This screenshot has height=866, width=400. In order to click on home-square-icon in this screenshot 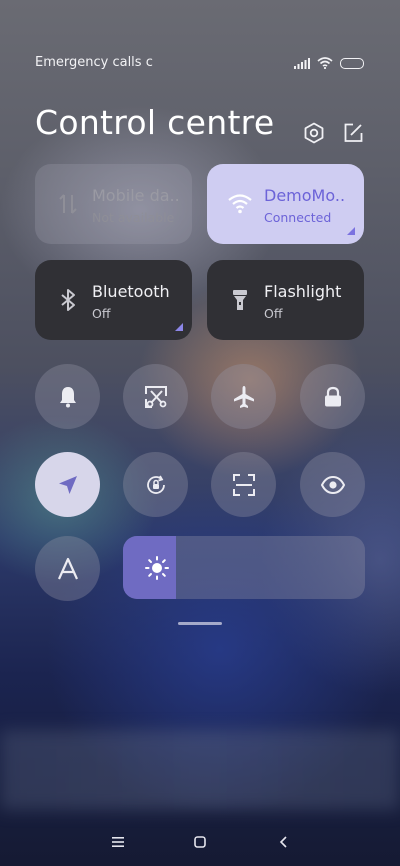, I will do `click(200, 842)`.